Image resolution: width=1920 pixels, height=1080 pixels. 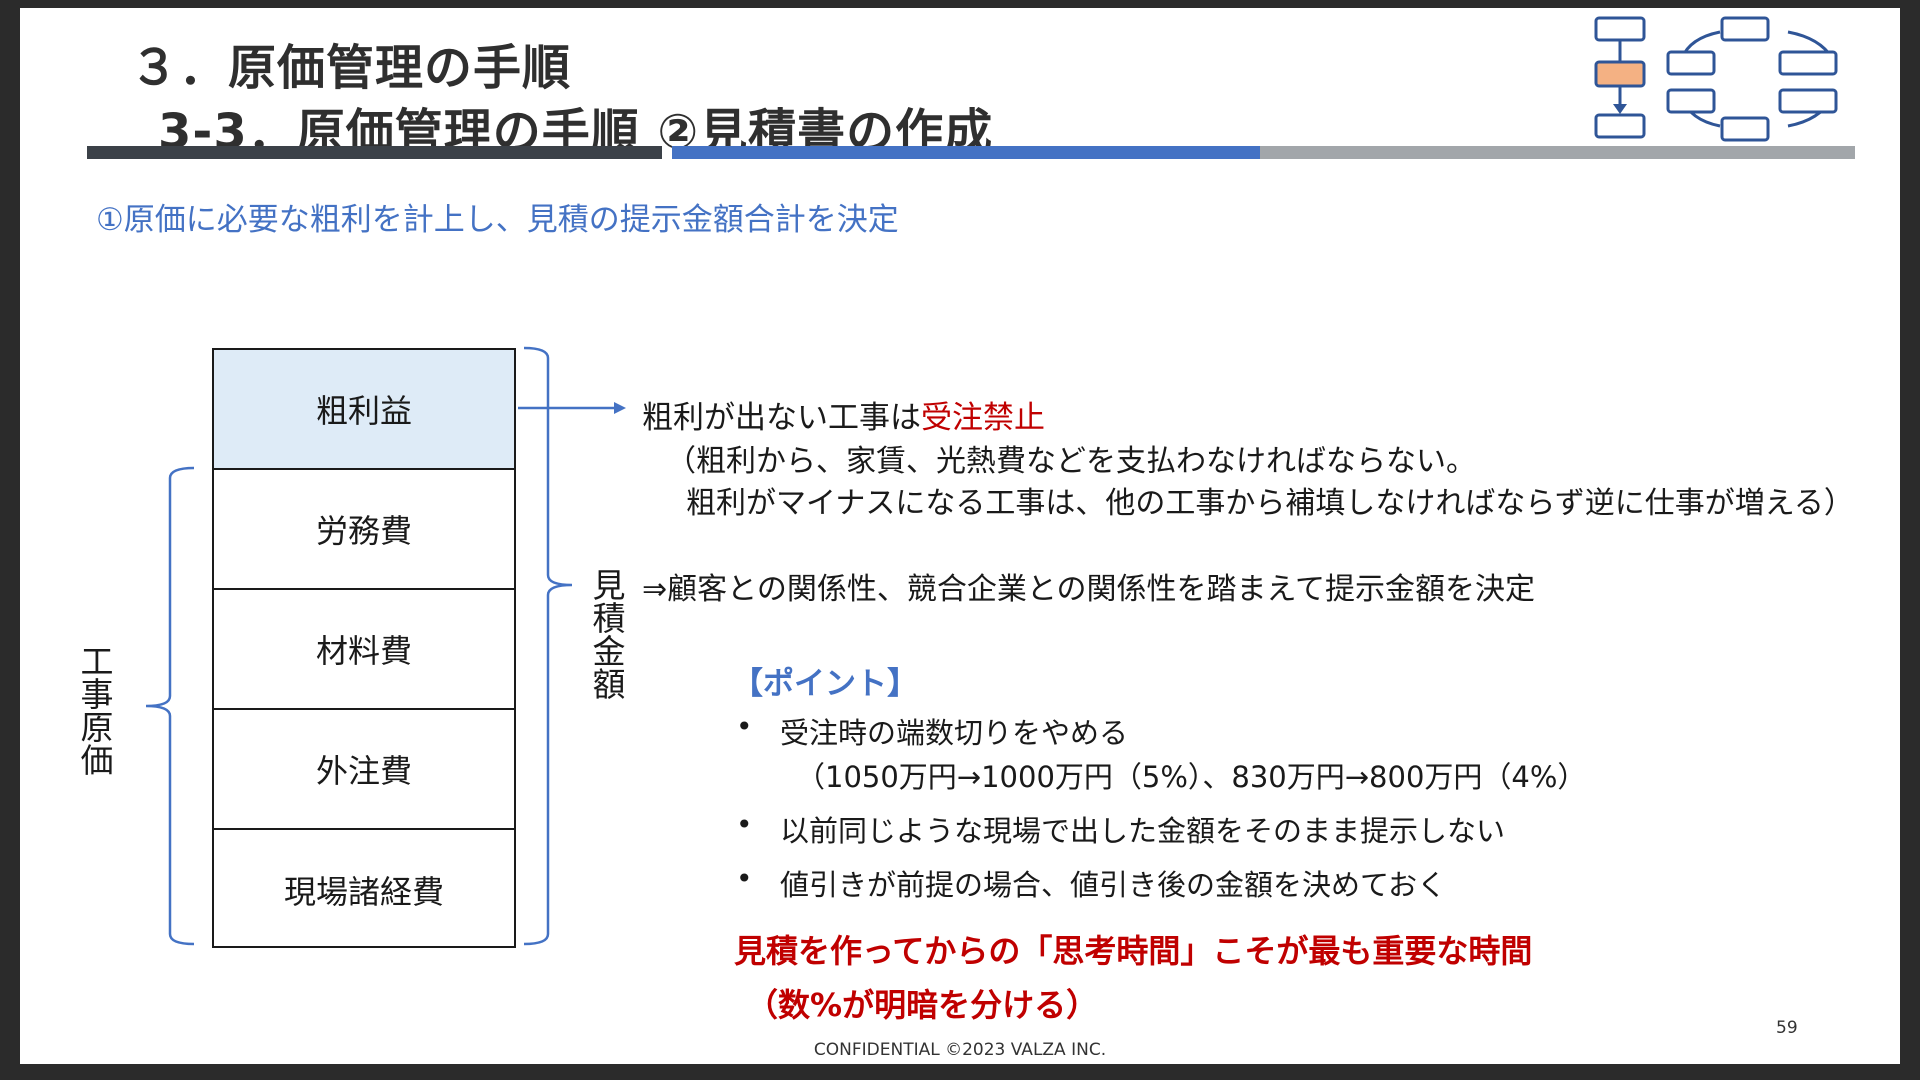 What do you see at coordinates (954, 733) in the screenshot?
I see `point-item-1: 受注時の端数切りをやめる` at bounding box center [954, 733].